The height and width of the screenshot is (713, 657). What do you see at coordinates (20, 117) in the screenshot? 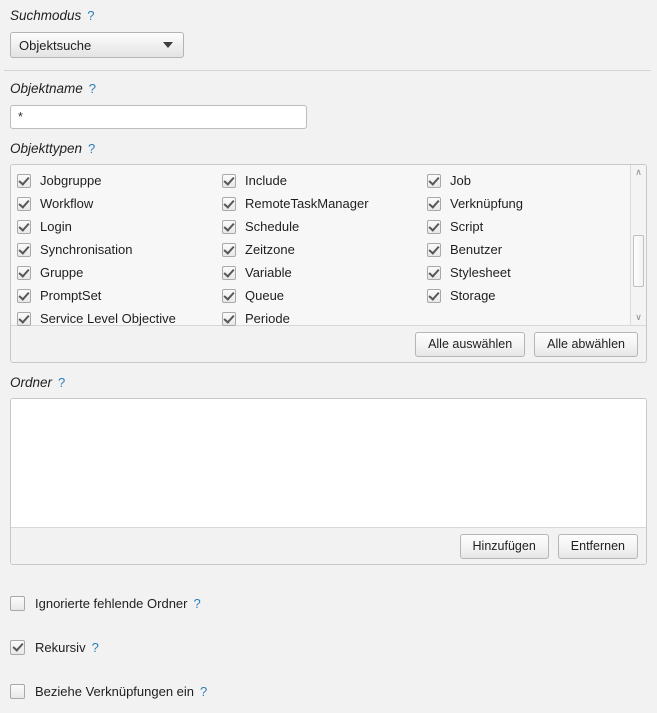
I see `object-name-input-value: *` at bounding box center [20, 117].